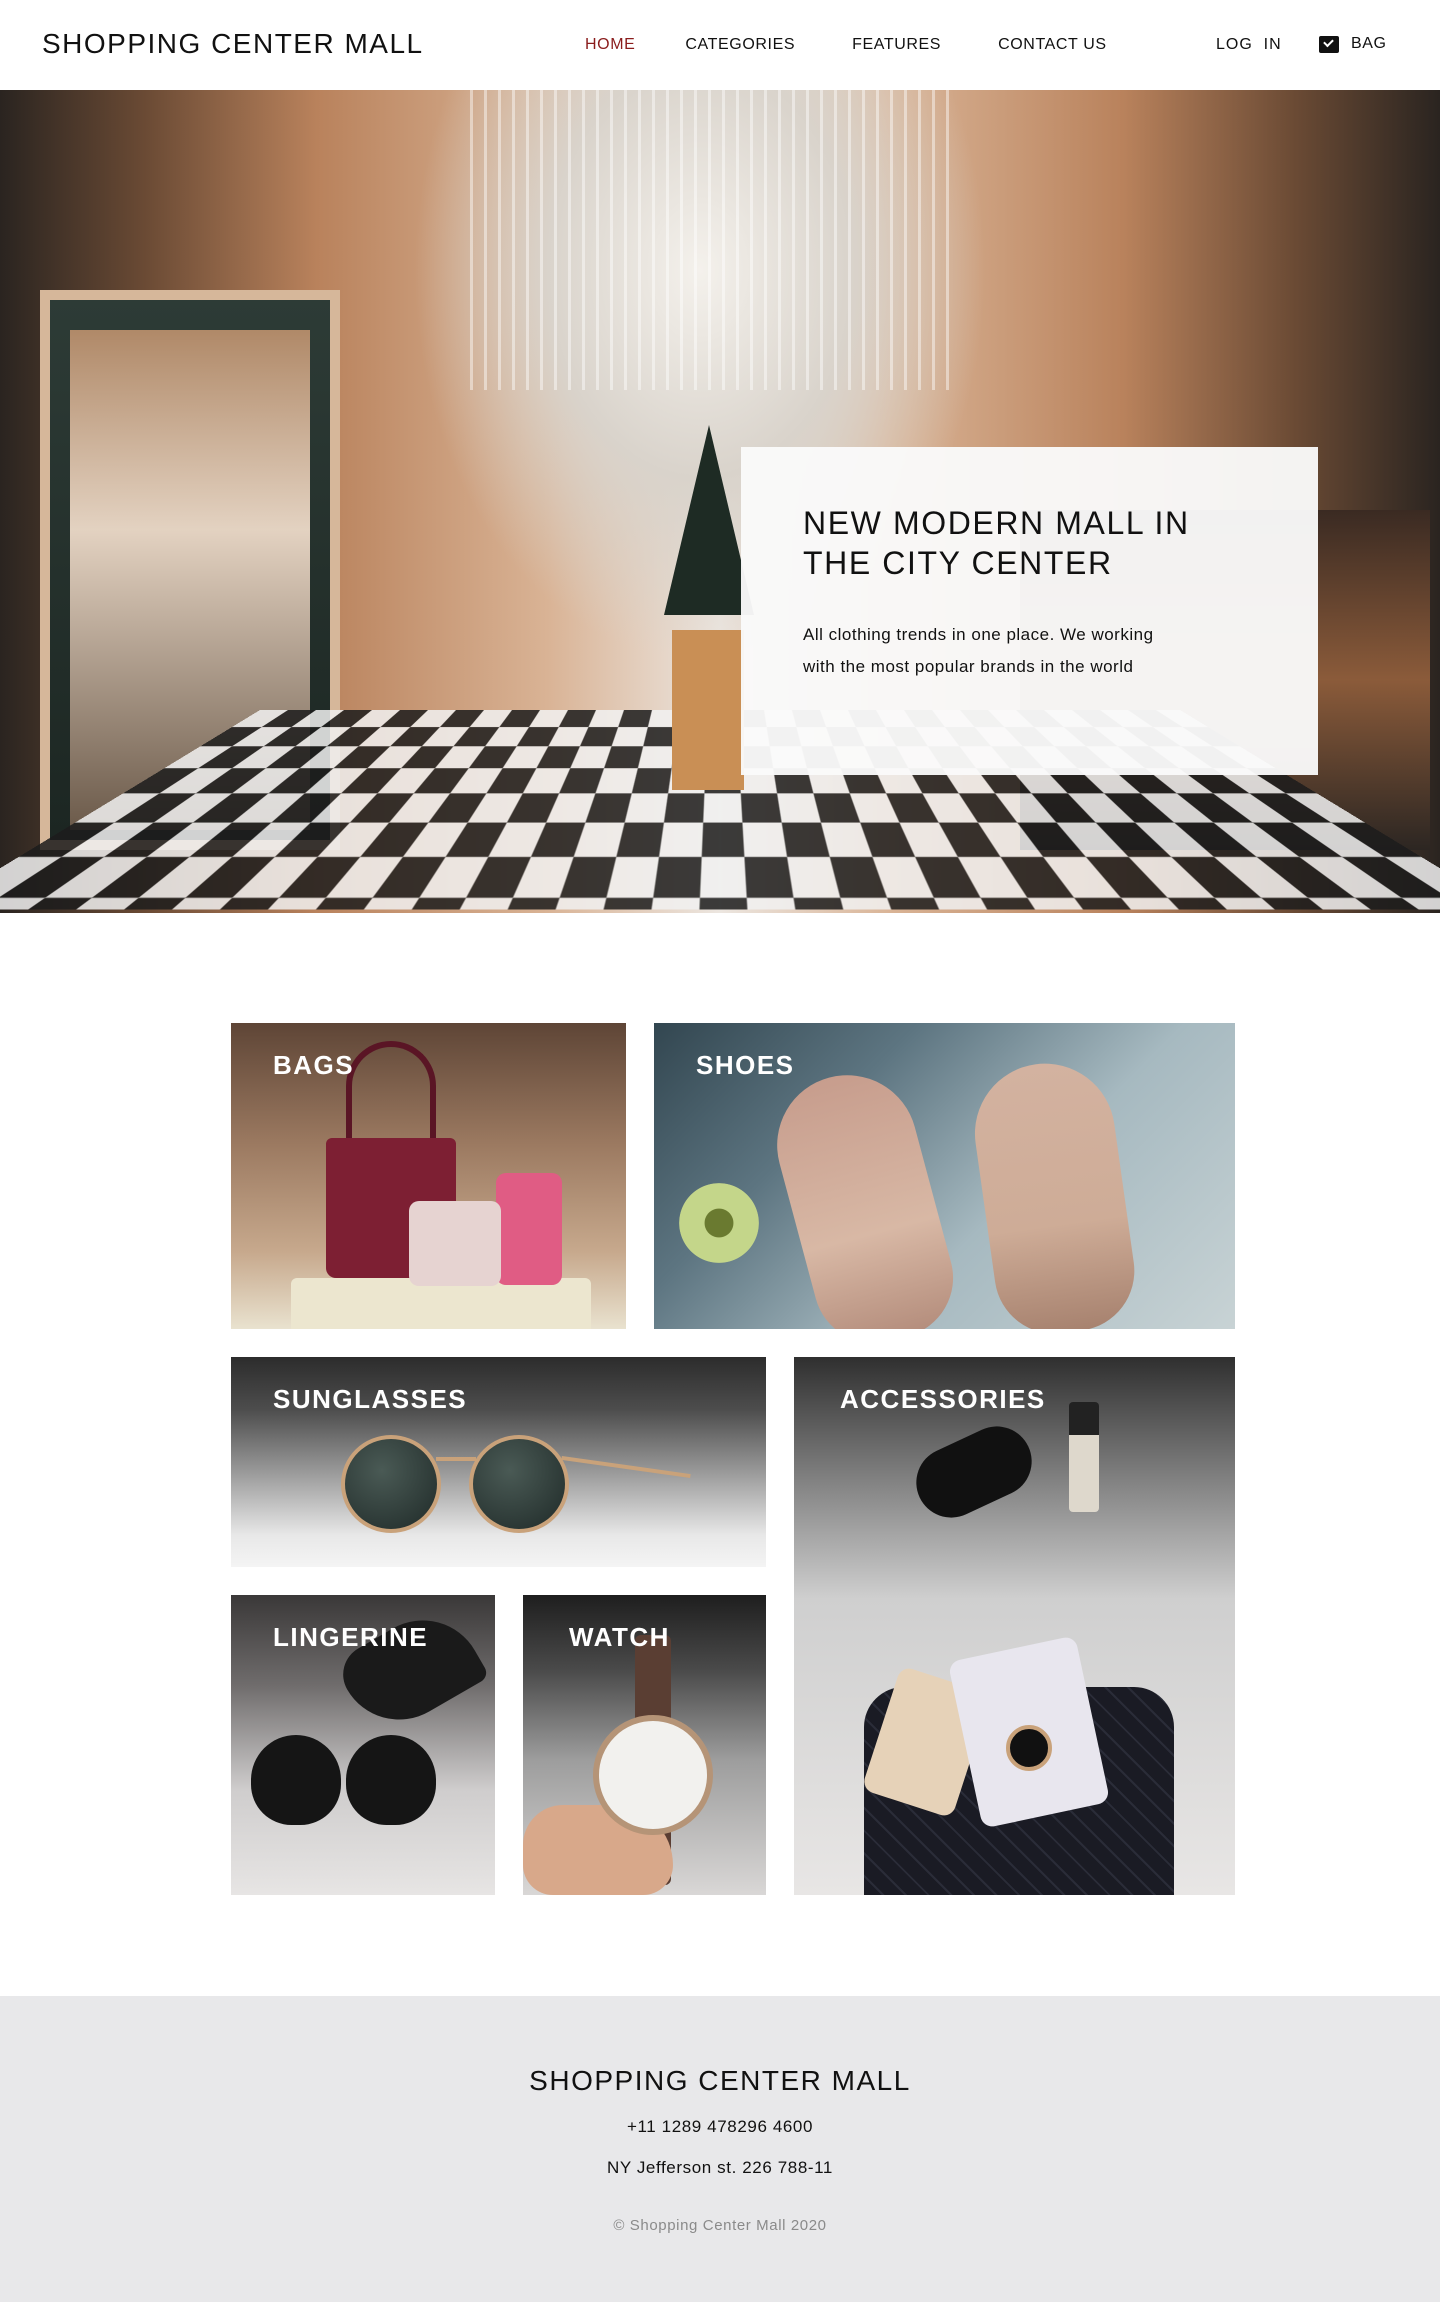 This screenshot has height=2302, width=1440. I want to click on bag-label: BAG, so click(1369, 43).